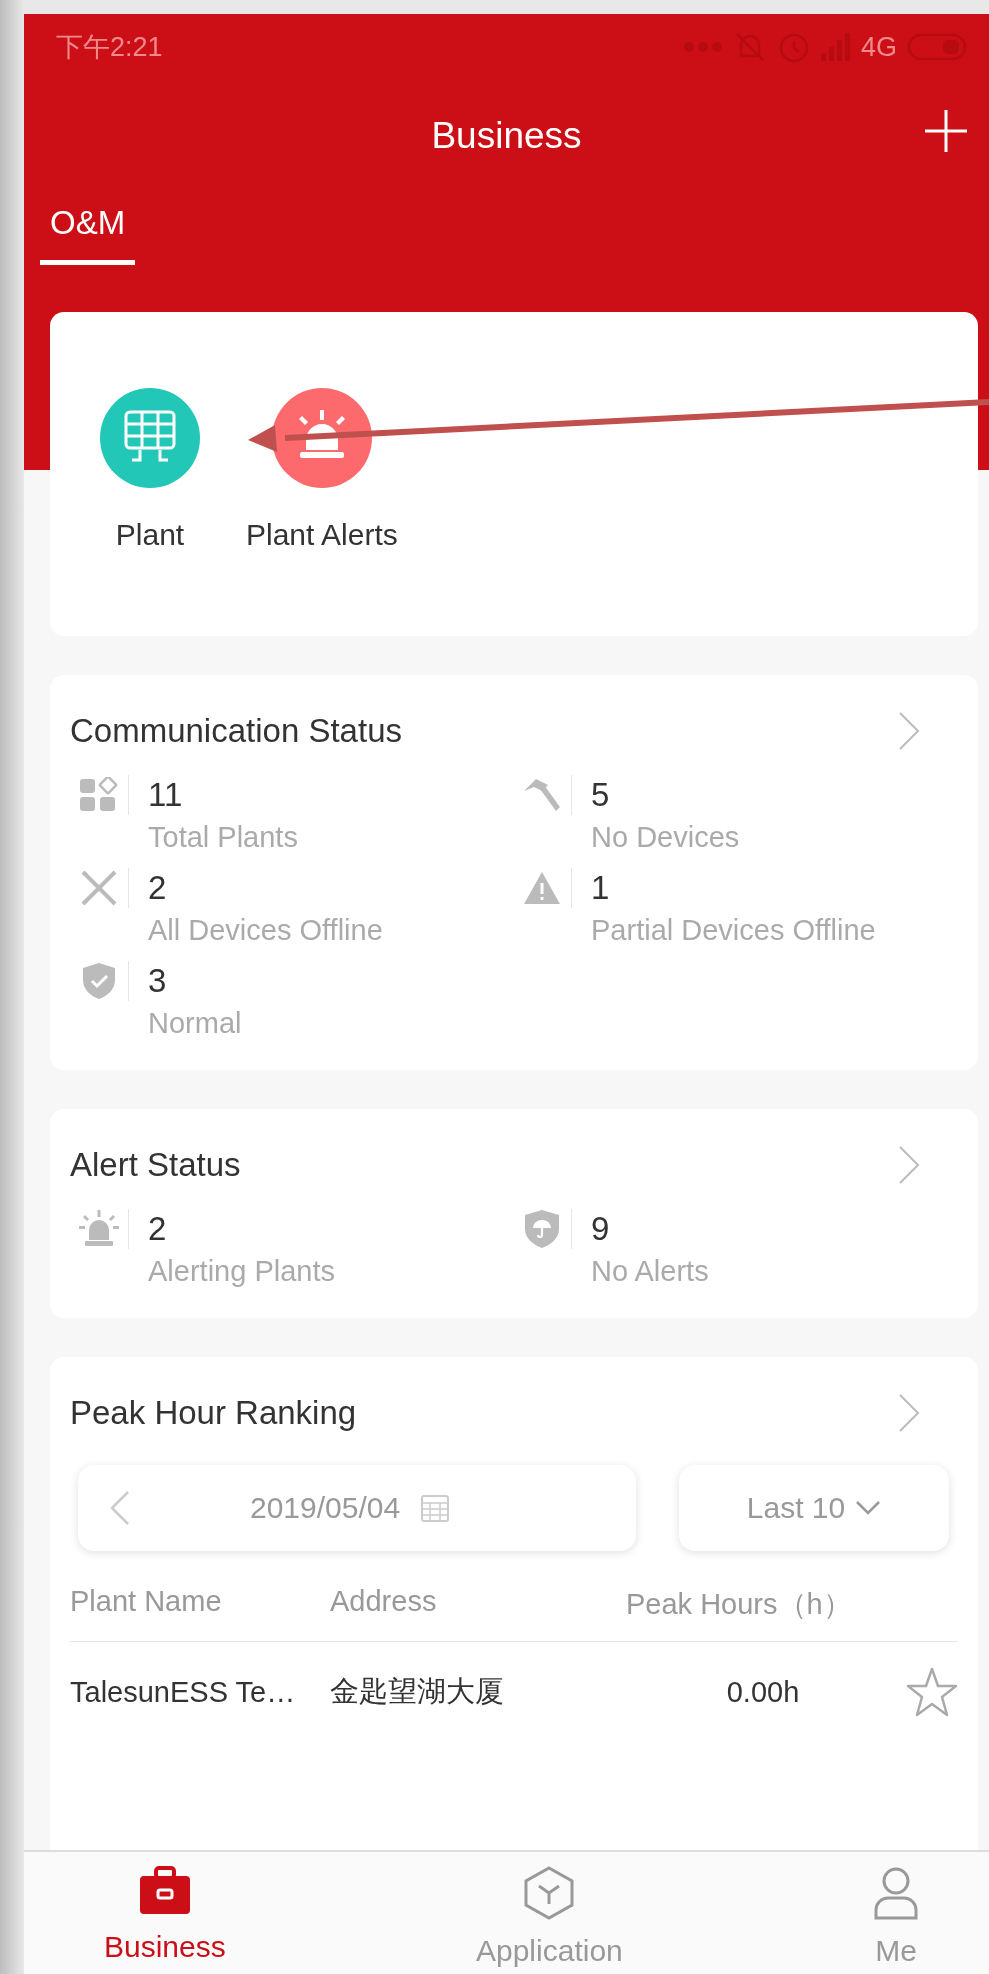  I want to click on stat-label: No Devices, so click(666, 837).